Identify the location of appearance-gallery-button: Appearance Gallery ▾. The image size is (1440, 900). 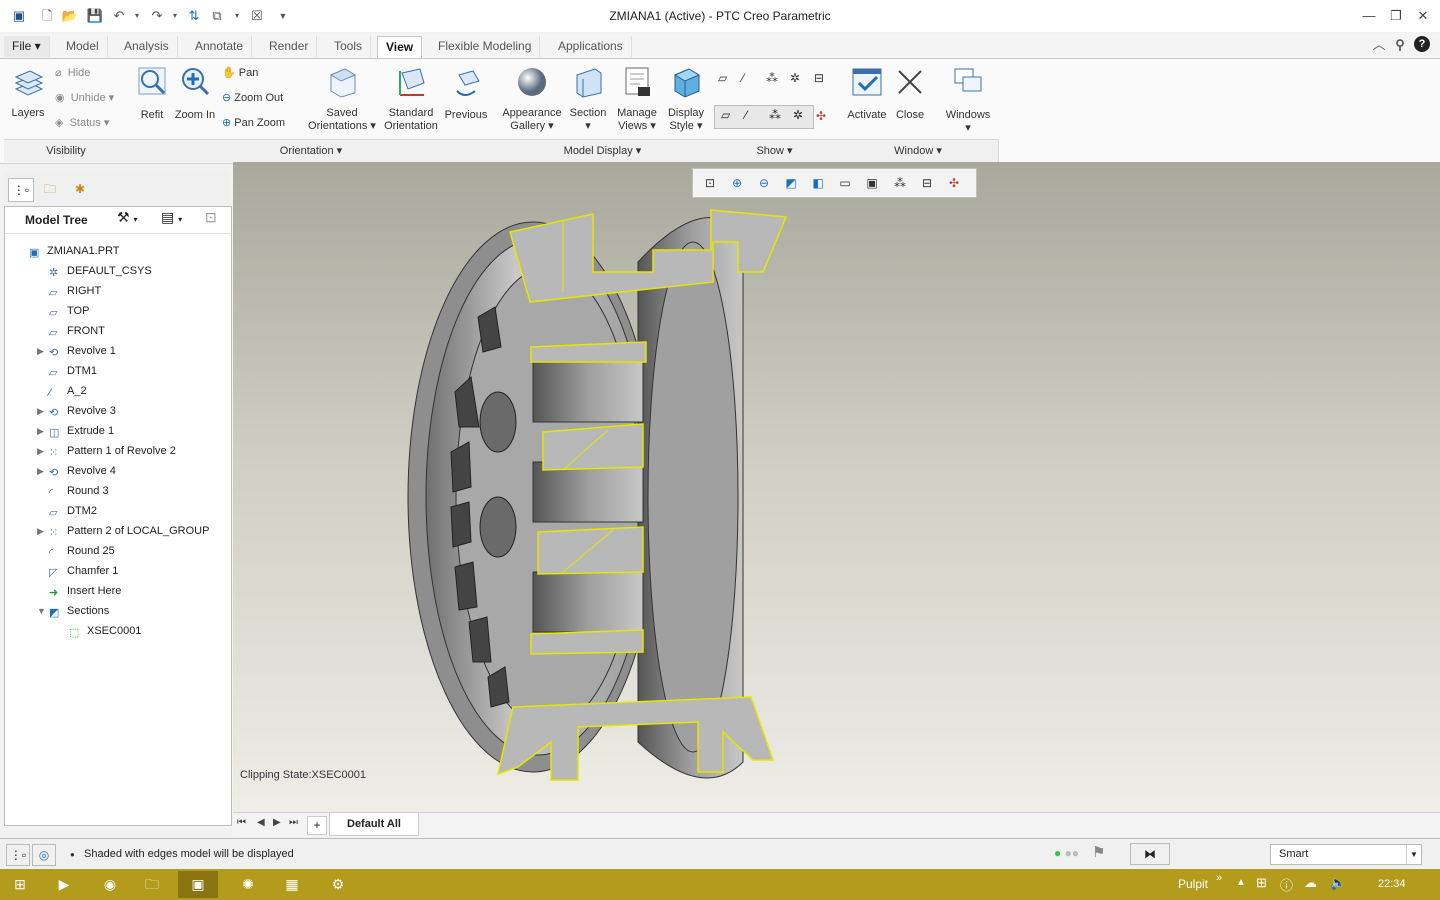
(532, 99).